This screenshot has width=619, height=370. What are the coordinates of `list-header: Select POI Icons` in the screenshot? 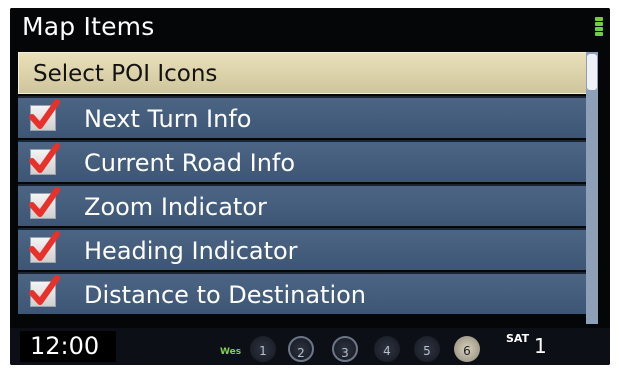 It's located at (304, 73).